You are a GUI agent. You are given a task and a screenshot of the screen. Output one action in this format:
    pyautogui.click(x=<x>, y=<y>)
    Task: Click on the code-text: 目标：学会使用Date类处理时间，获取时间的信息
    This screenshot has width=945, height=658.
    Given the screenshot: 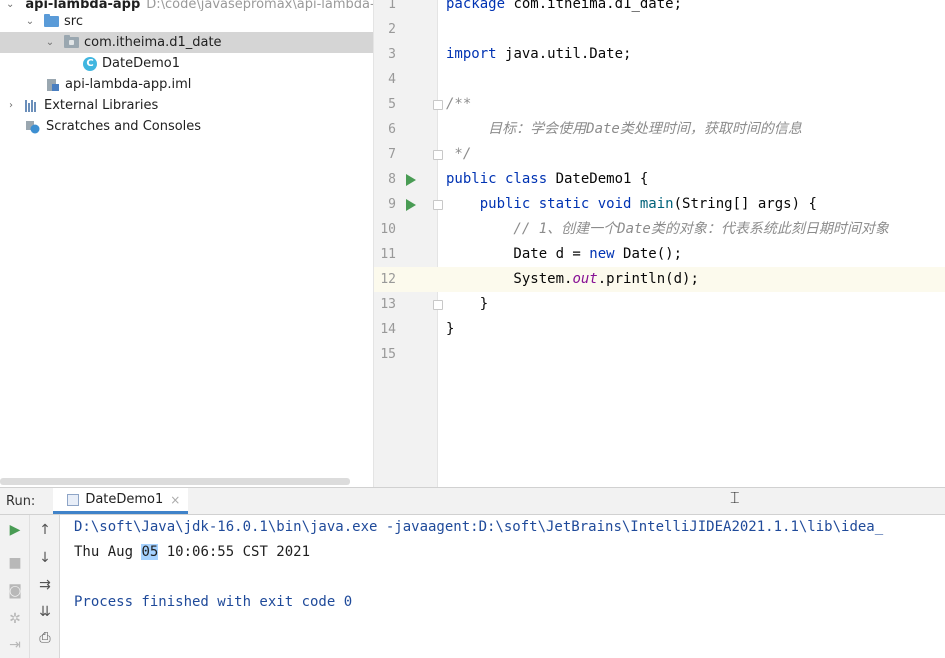 What is the action you would take?
    pyautogui.click(x=624, y=129)
    